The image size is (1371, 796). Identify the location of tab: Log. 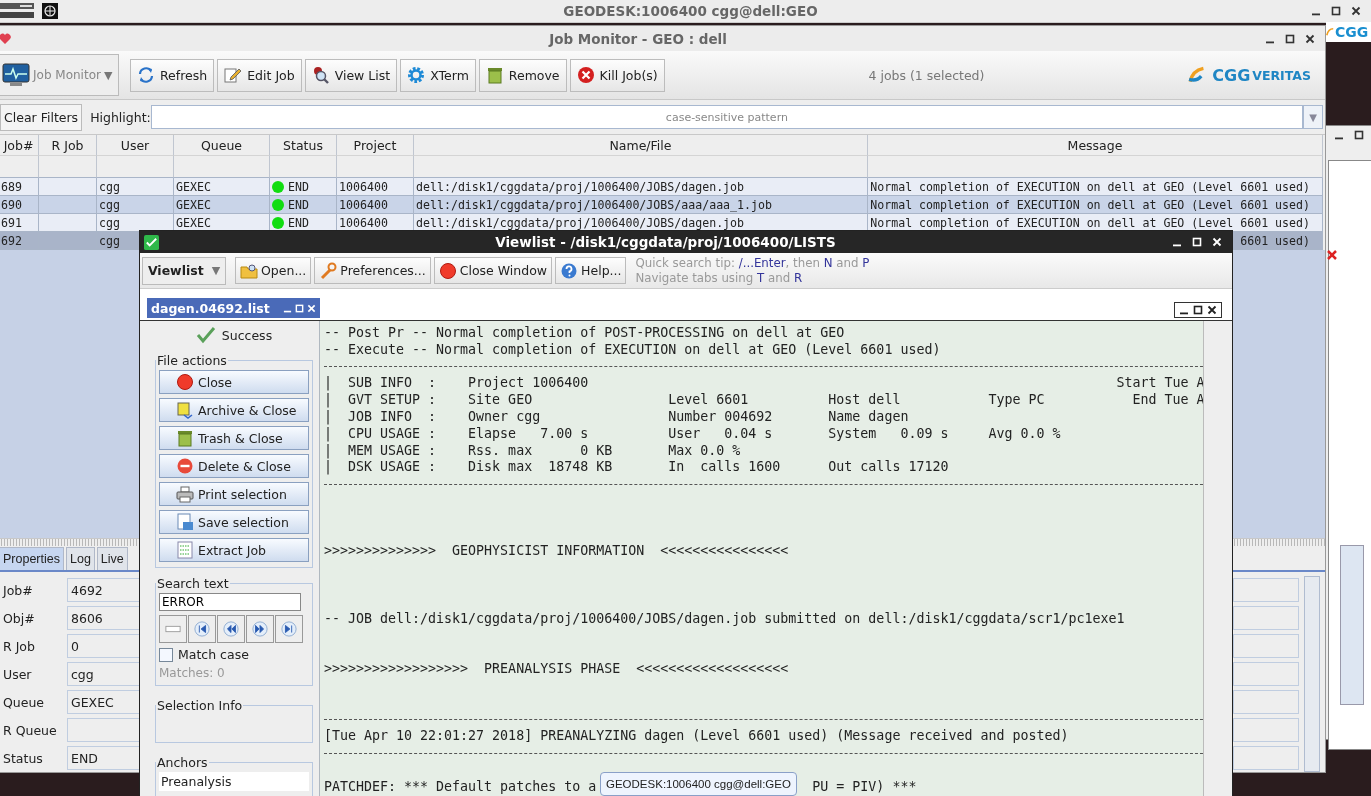
(80, 558).